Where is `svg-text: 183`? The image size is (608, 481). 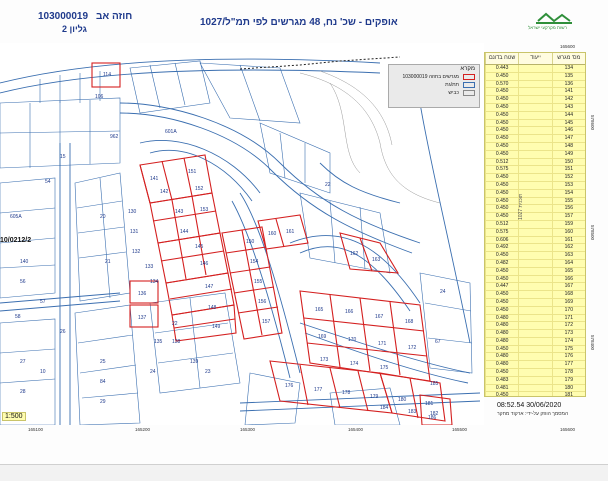
svg-text: 183 is located at coordinates (412, 412).